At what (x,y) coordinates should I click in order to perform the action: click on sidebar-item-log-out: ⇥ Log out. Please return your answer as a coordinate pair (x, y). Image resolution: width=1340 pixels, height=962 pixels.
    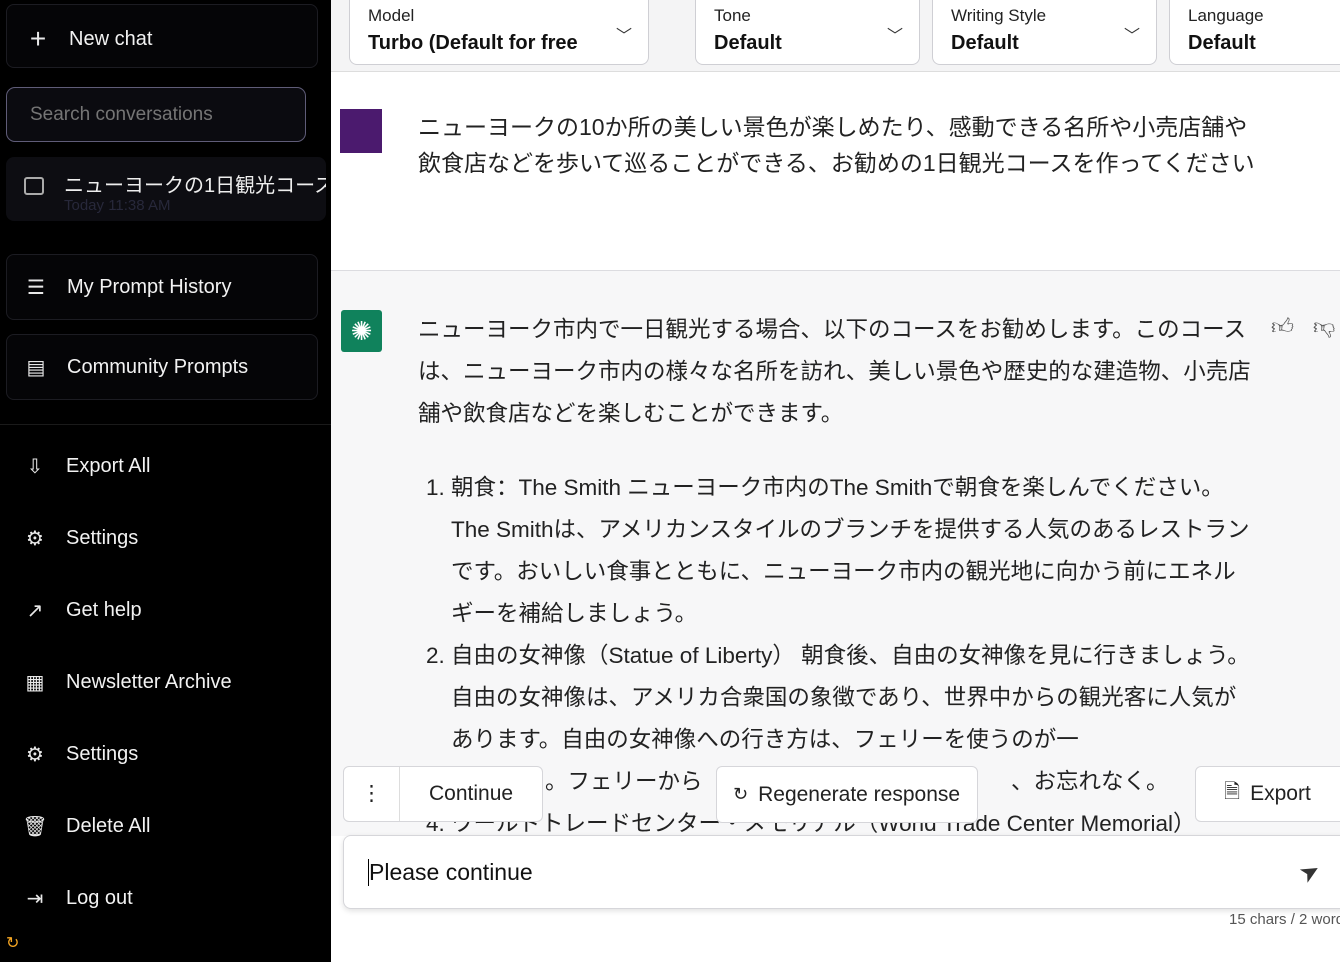
    Looking at the image, I should click on (77, 898).